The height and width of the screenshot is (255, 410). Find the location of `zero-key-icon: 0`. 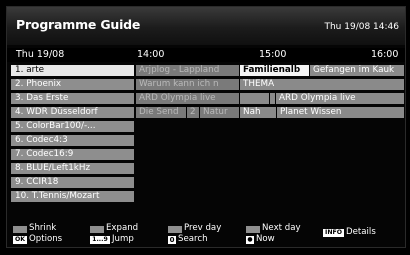

zero-key-icon: 0 is located at coordinates (172, 240).